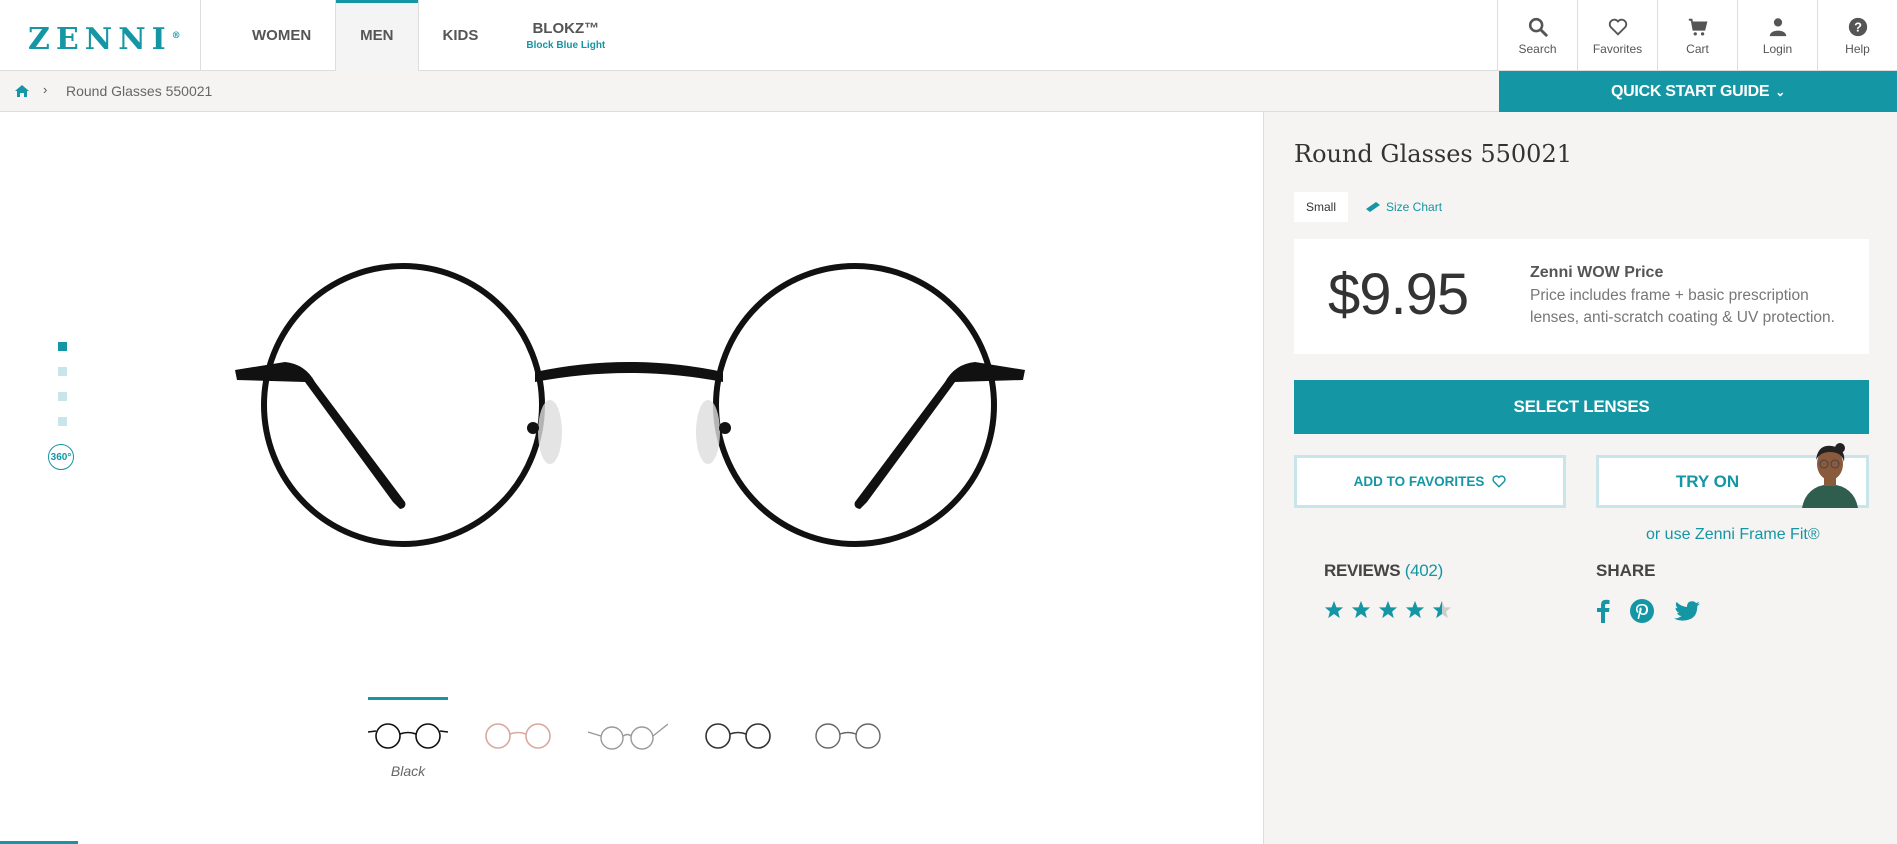 This screenshot has height=844, width=1897. I want to click on model-avatar, so click(1830, 475).